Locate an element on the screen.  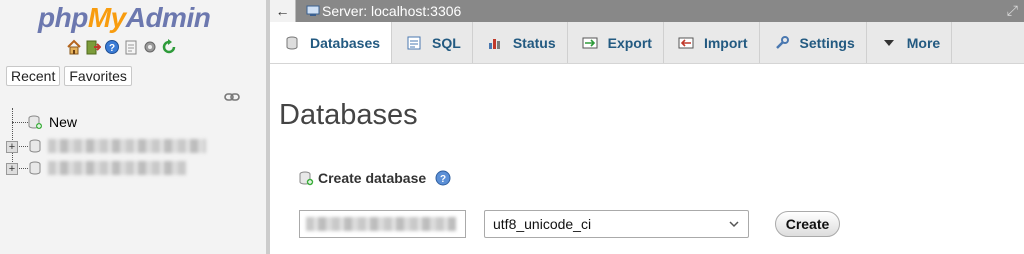
tab-label: Settings is located at coordinates (827, 42).